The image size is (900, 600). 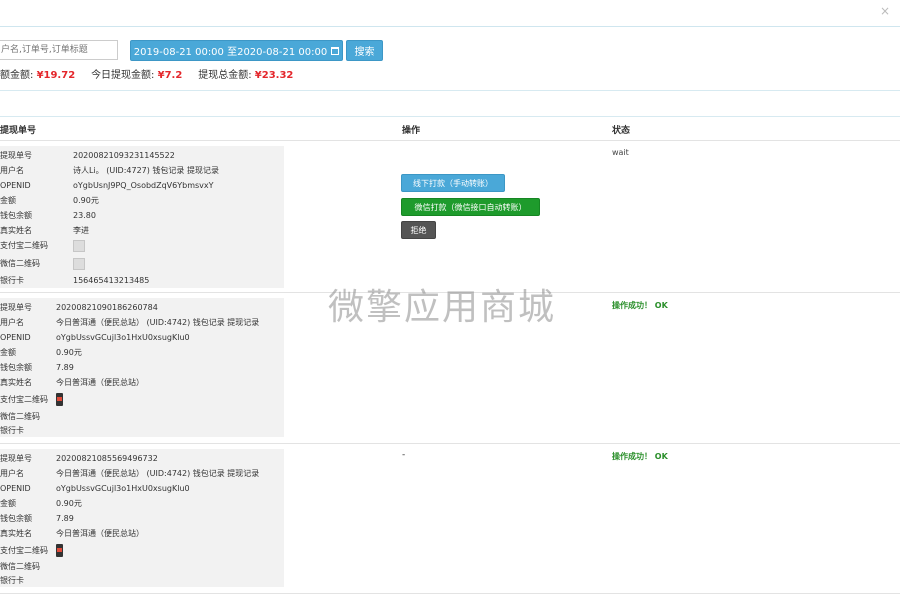 What do you see at coordinates (48, 215) in the screenshot?
I see `detail-wallet-balance: 钱包余额 23.80` at bounding box center [48, 215].